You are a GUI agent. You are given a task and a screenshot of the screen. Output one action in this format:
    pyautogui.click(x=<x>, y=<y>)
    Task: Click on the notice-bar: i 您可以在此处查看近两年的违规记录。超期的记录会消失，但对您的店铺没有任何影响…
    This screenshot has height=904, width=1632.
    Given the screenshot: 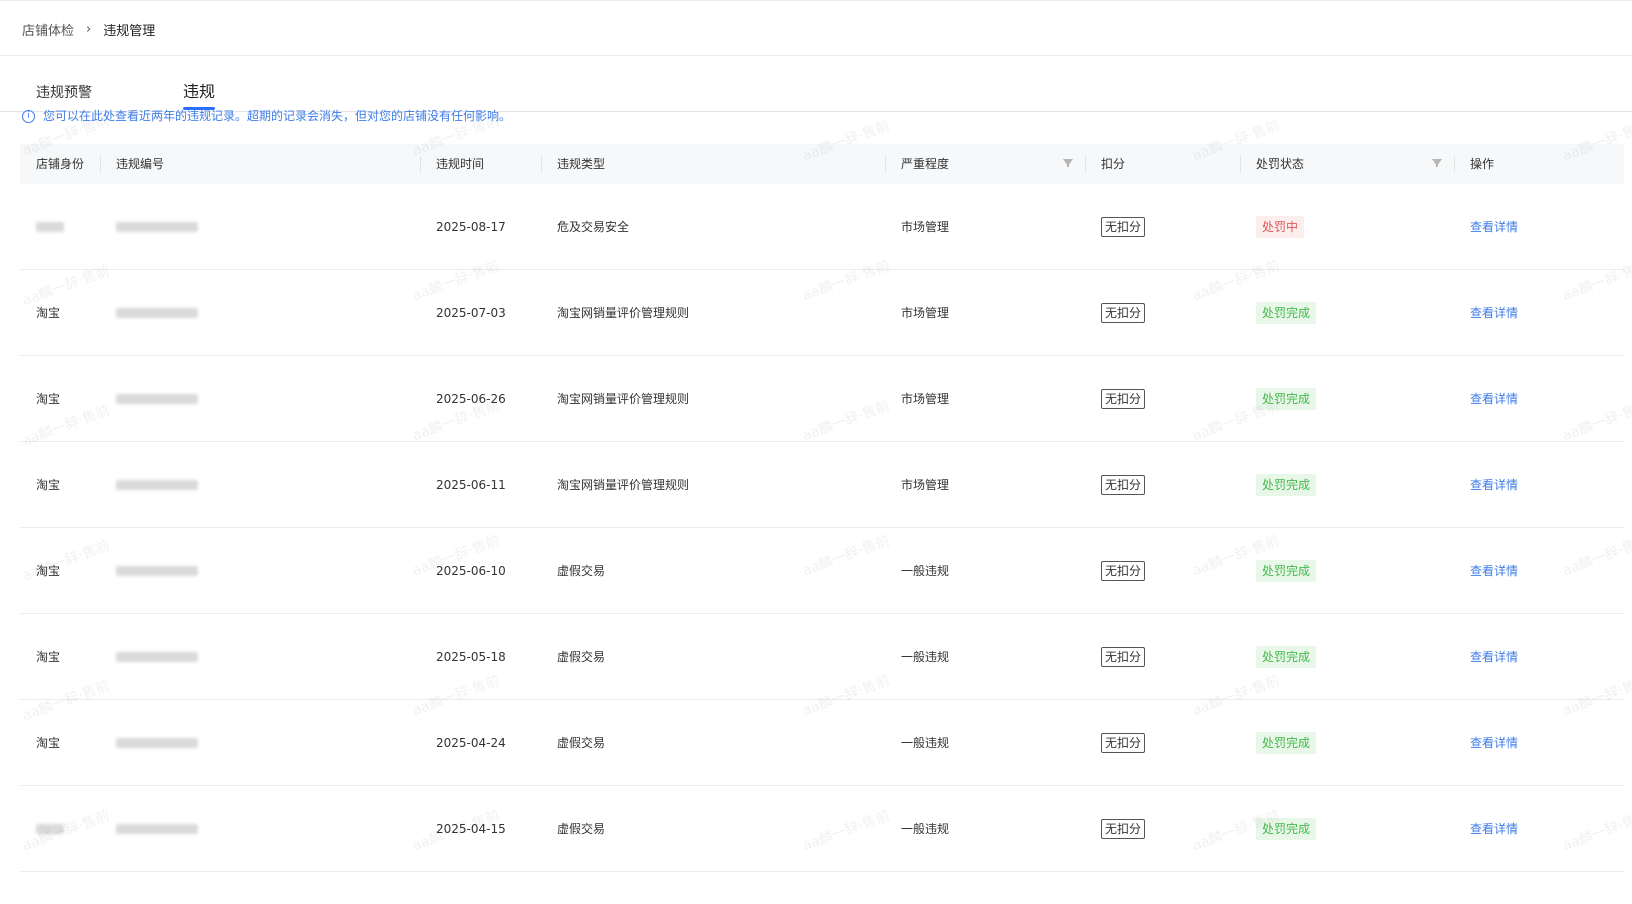 What is the action you would take?
    pyautogui.click(x=266, y=117)
    